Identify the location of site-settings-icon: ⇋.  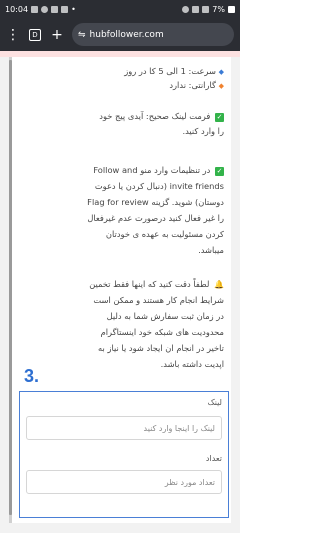
(82, 35).